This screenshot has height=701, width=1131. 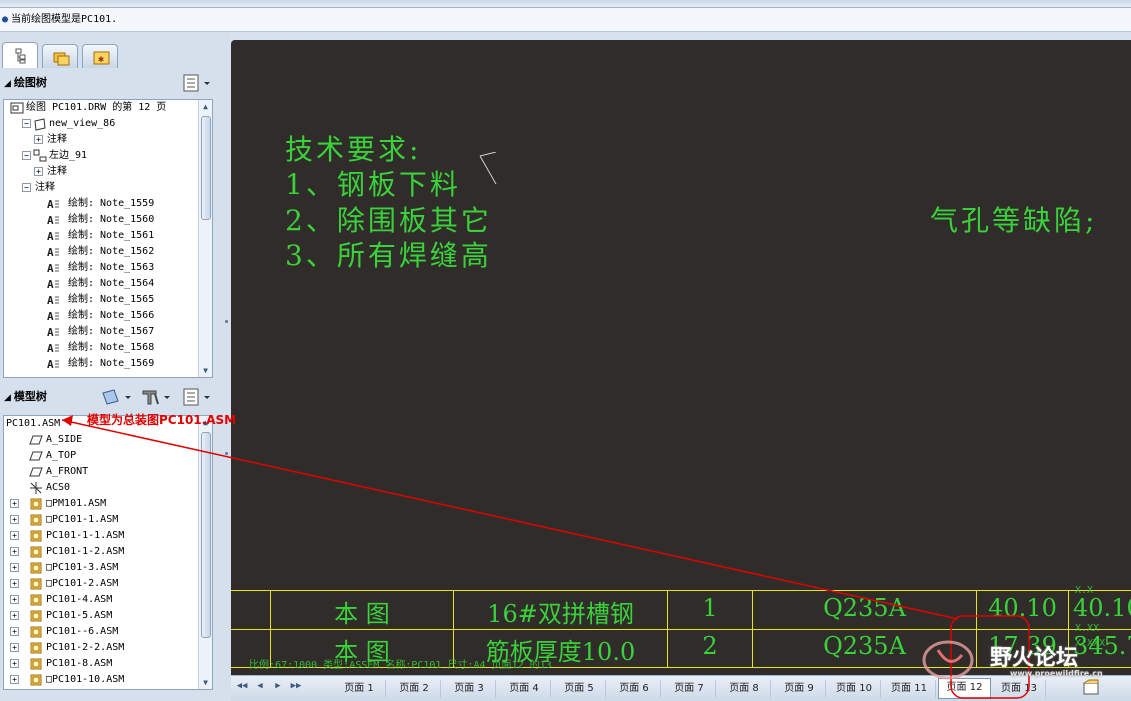 I want to click on annotation-label: 模型为总装图PC101.ASM, so click(x=162, y=420).